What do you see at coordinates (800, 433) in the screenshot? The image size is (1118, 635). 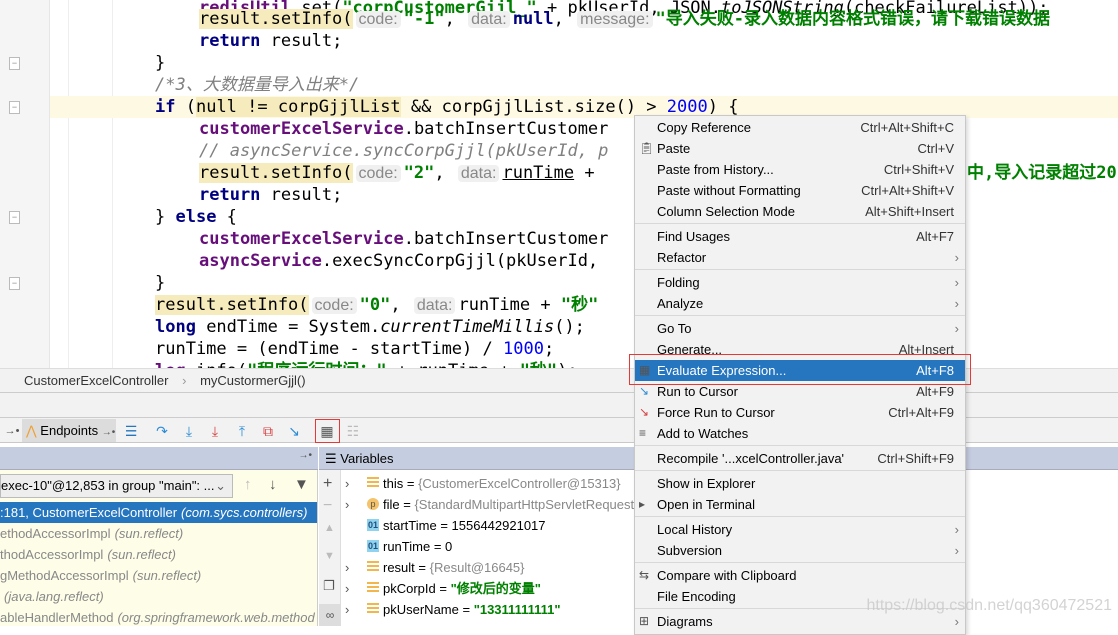 I see `menu-item-add-to-watches: ≡ Add to Watches` at bounding box center [800, 433].